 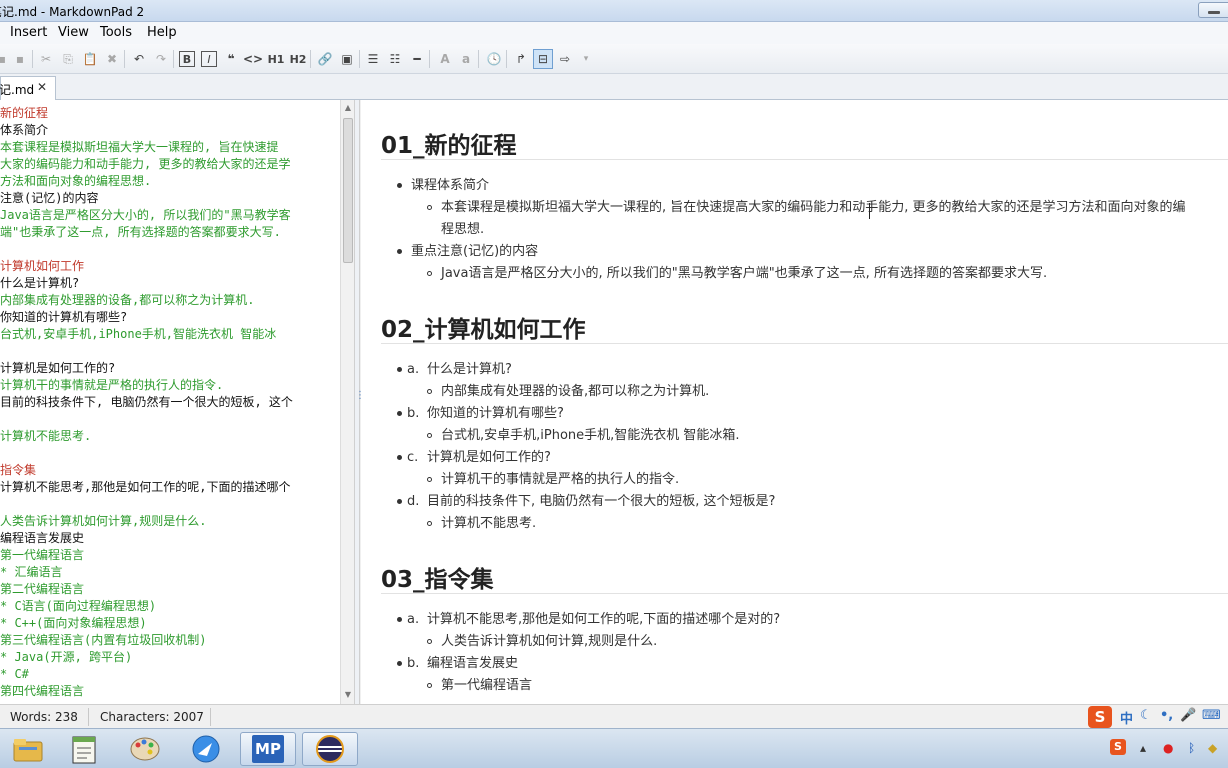 I want to click on list-item: b. 你知道的计算机有哪些?, so click(x=480, y=414).